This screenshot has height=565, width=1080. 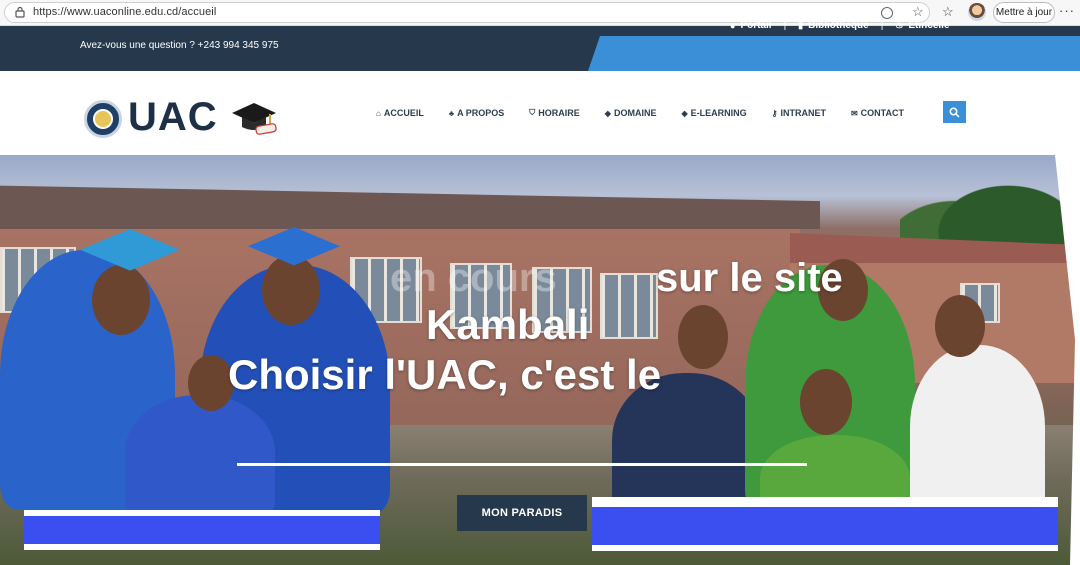 I want to click on people-icon: ♣, so click(x=451, y=113).